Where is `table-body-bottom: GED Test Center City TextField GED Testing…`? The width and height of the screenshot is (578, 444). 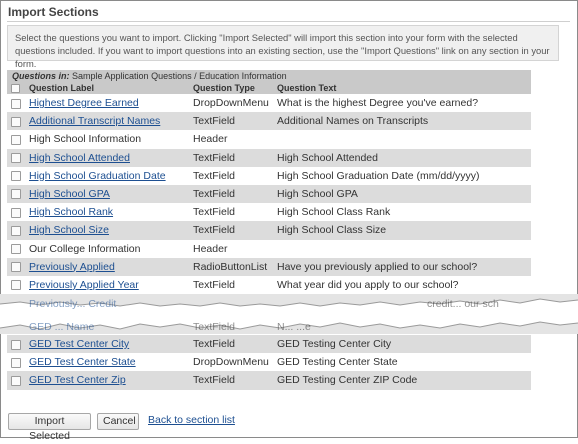
table-body-bottom: GED Test Center City TextField GED Testing… is located at coordinates (269, 362).